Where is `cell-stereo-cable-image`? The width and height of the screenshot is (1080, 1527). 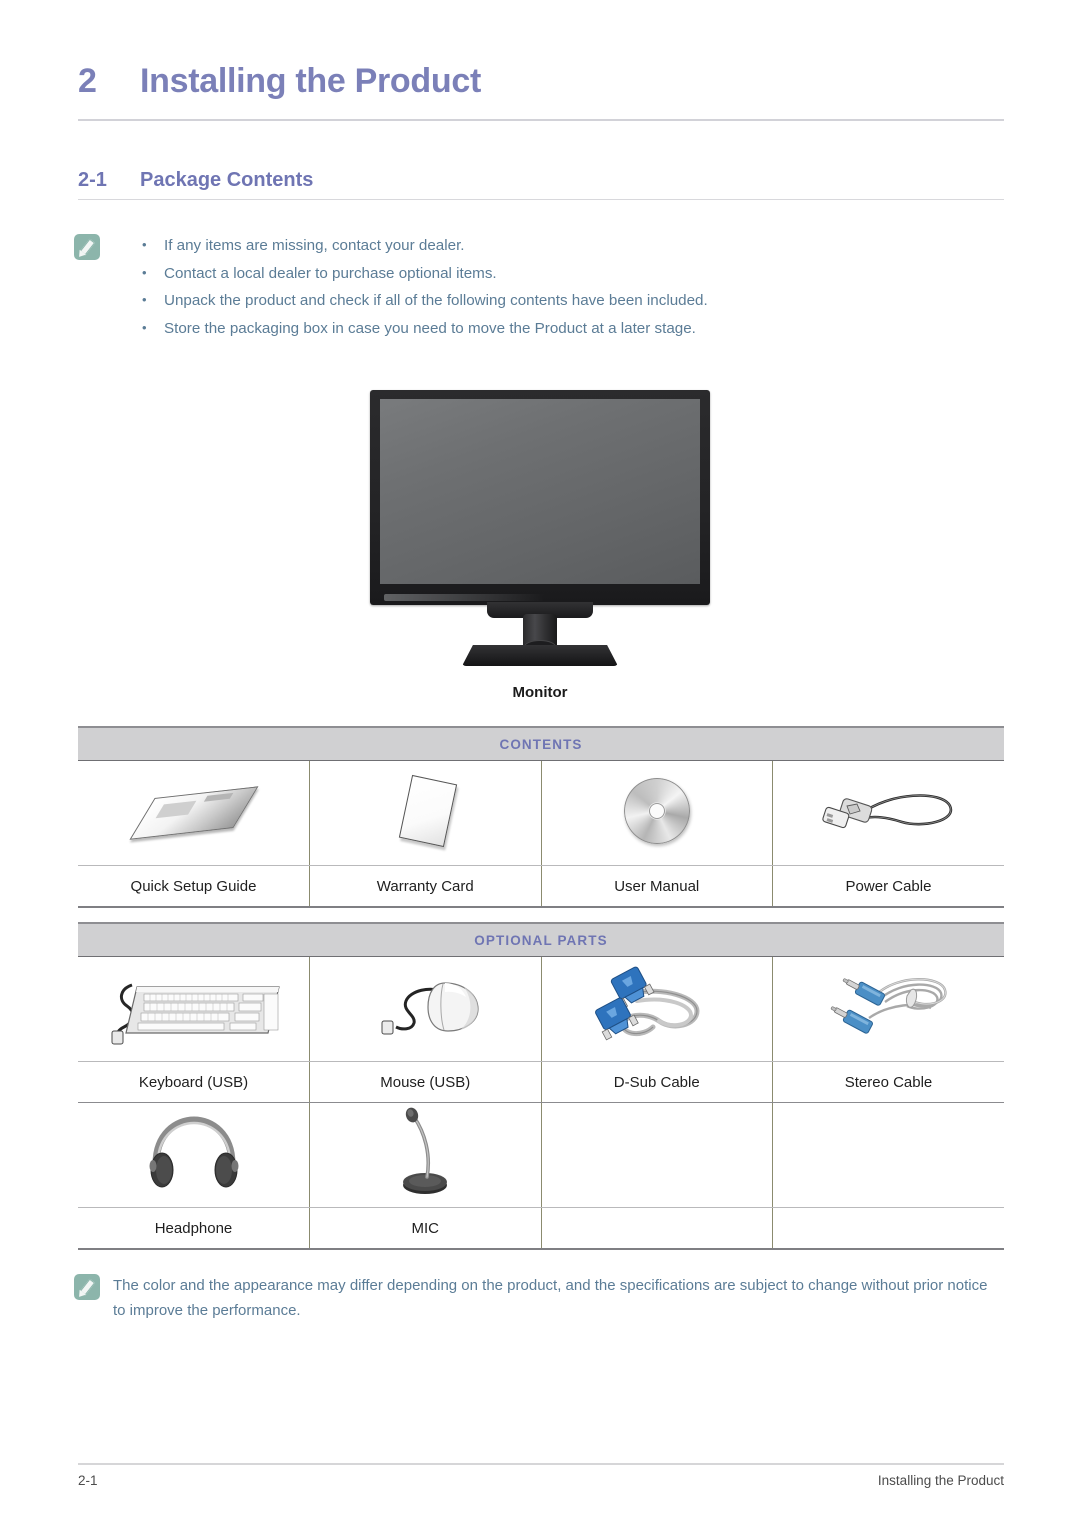
cell-stereo-cable-image is located at coordinates (888, 1009).